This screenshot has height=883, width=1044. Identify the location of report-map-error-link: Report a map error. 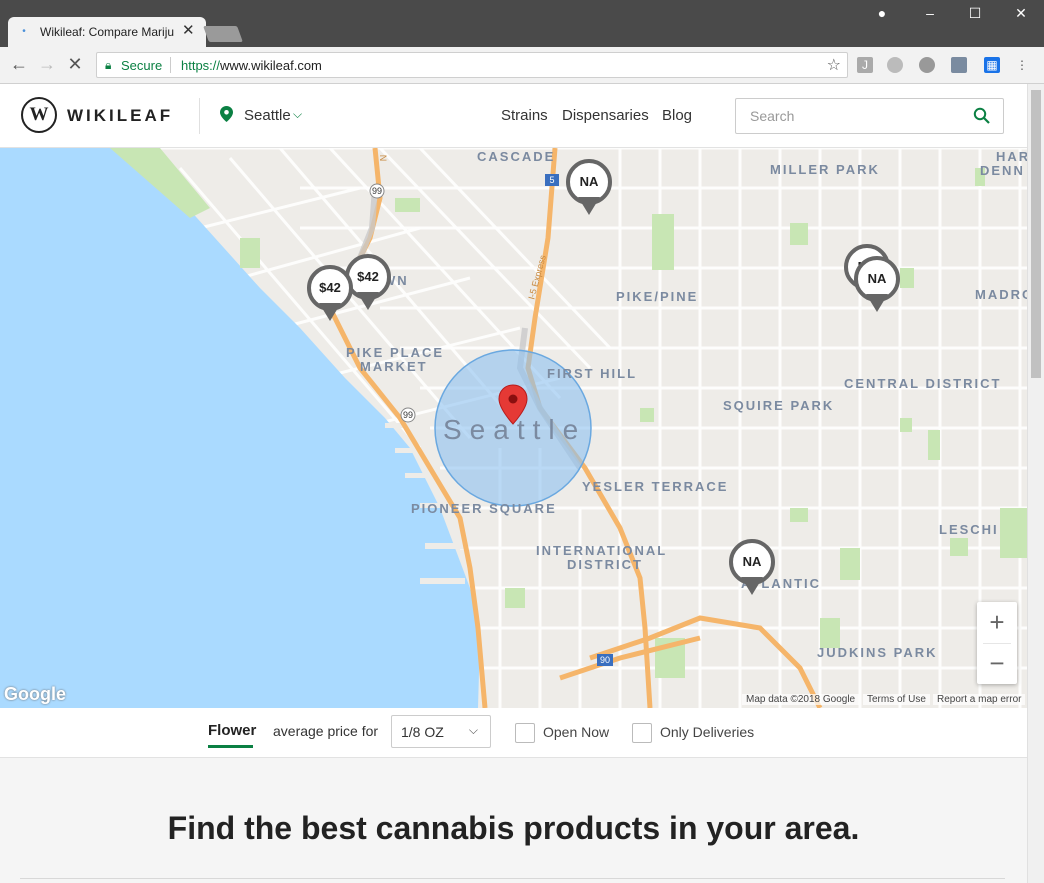
(979, 699).